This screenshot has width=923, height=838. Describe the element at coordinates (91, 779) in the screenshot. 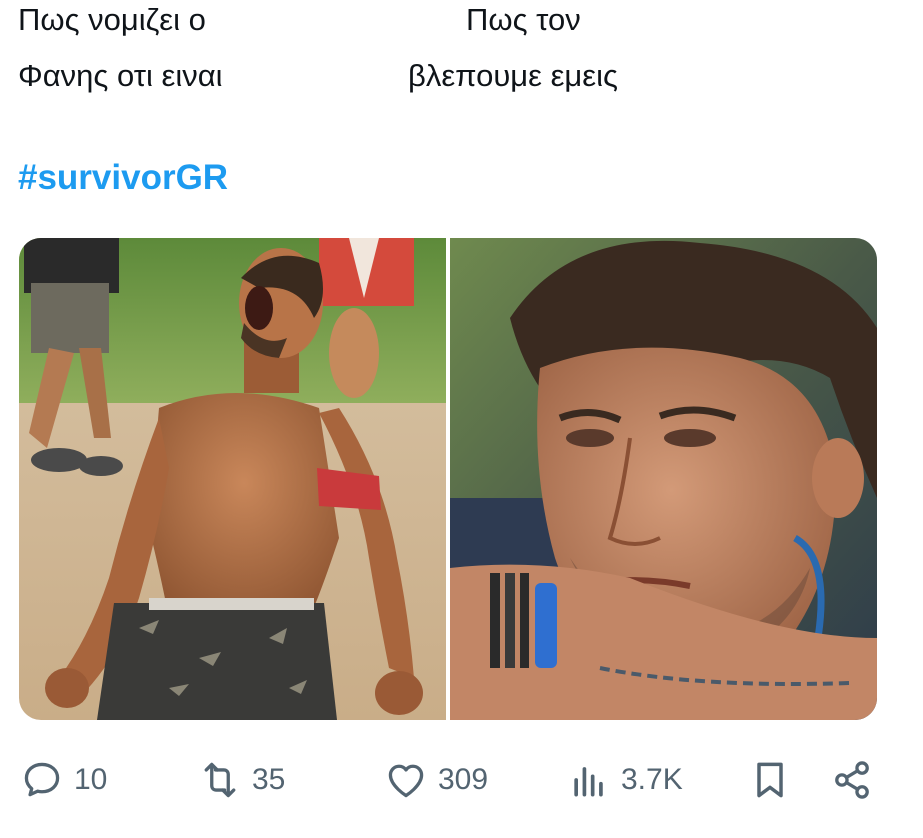

I see `reply-count: 10` at that location.